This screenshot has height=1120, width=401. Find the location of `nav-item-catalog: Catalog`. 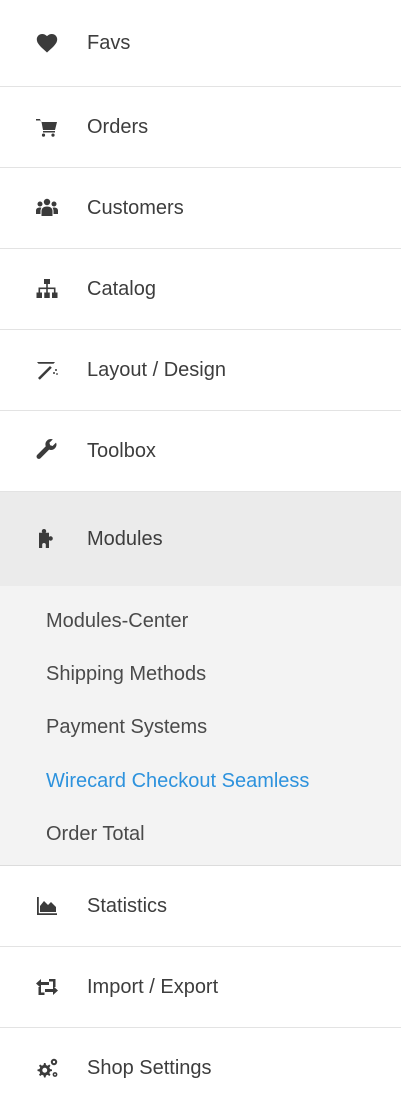

nav-item-catalog: Catalog is located at coordinates (200, 289).